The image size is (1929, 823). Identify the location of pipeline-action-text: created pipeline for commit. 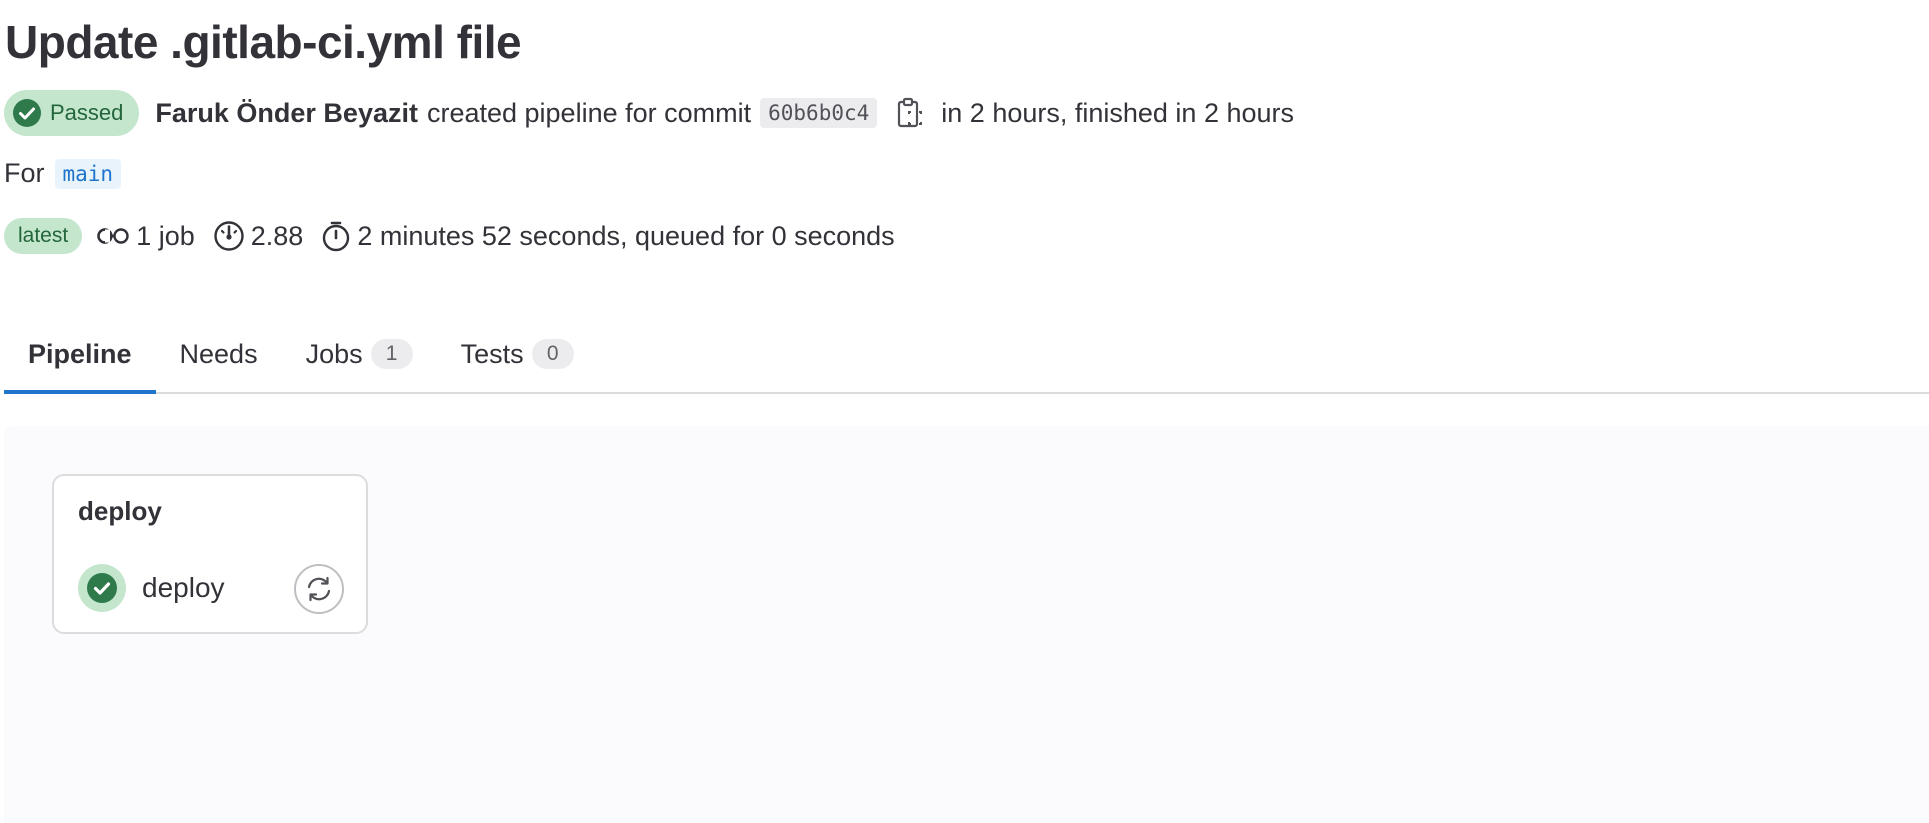
(589, 112).